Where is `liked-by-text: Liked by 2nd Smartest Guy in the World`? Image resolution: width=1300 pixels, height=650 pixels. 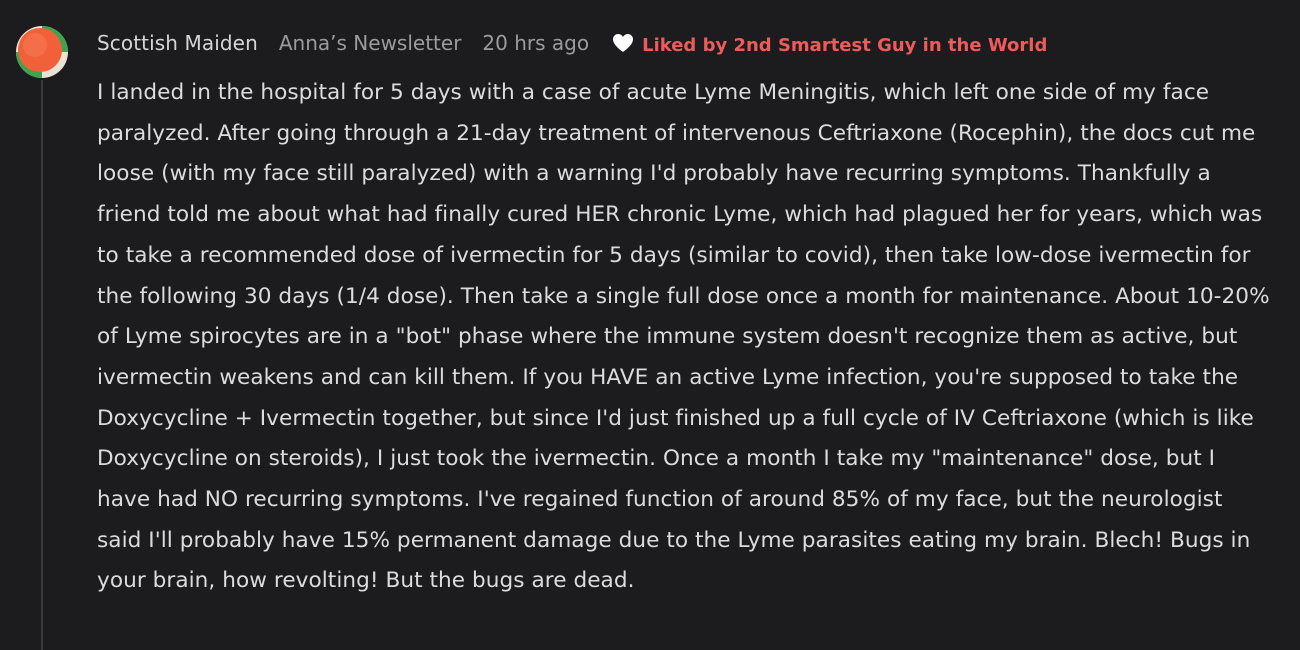
liked-by-text: Liked by 2nd Smartest Guy in the World is located at coordinates (845, 45).